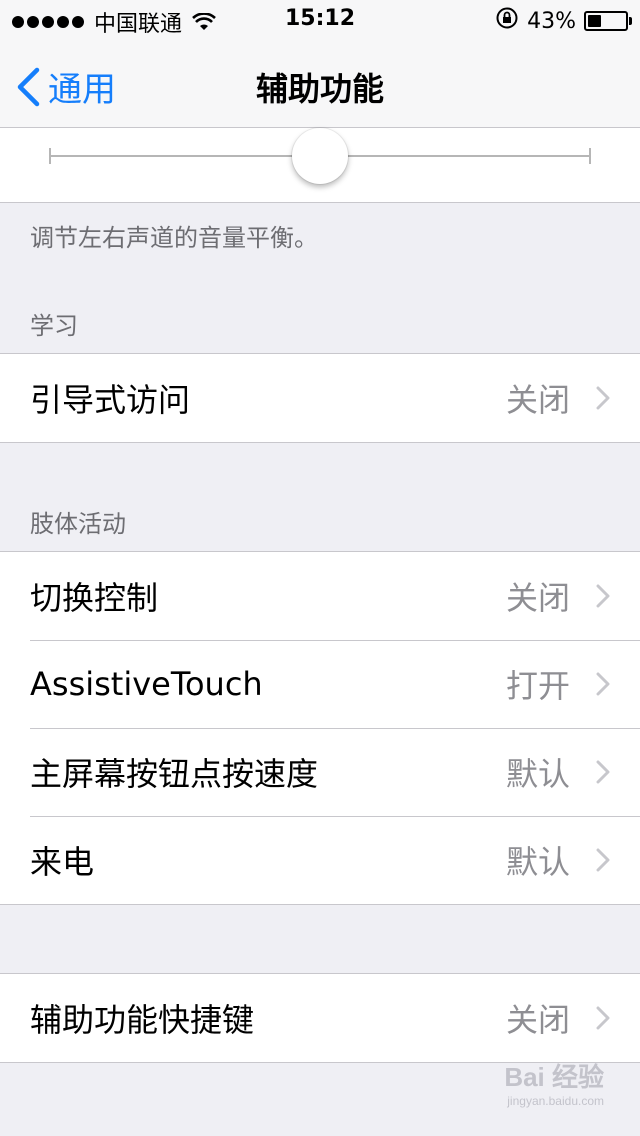 The width and height of the screenshot is (640, 1136). Describe the element at coordinates (204, 22) in the screenshot. I see `wifi-icon` at that location.